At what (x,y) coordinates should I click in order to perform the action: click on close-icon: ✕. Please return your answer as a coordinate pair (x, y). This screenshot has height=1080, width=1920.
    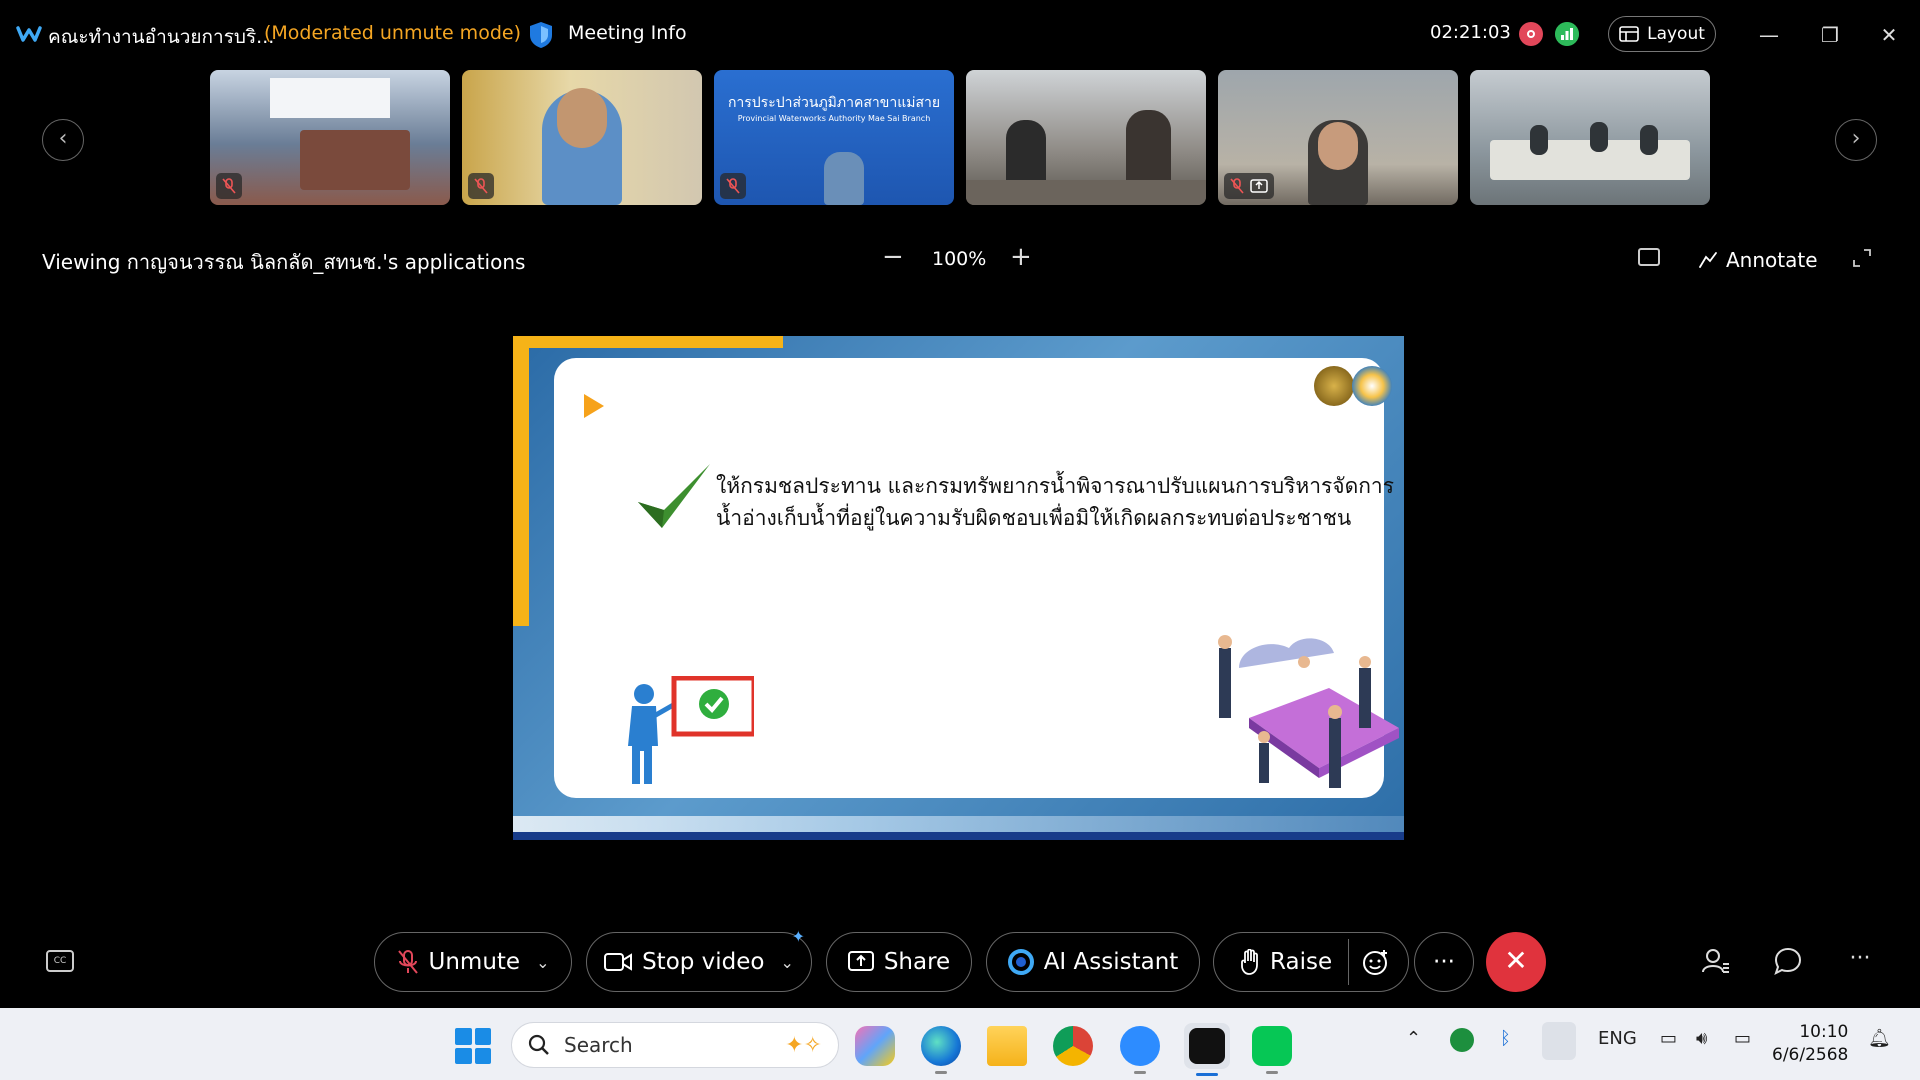
    Looking at the image, I should click on (1889, 35).